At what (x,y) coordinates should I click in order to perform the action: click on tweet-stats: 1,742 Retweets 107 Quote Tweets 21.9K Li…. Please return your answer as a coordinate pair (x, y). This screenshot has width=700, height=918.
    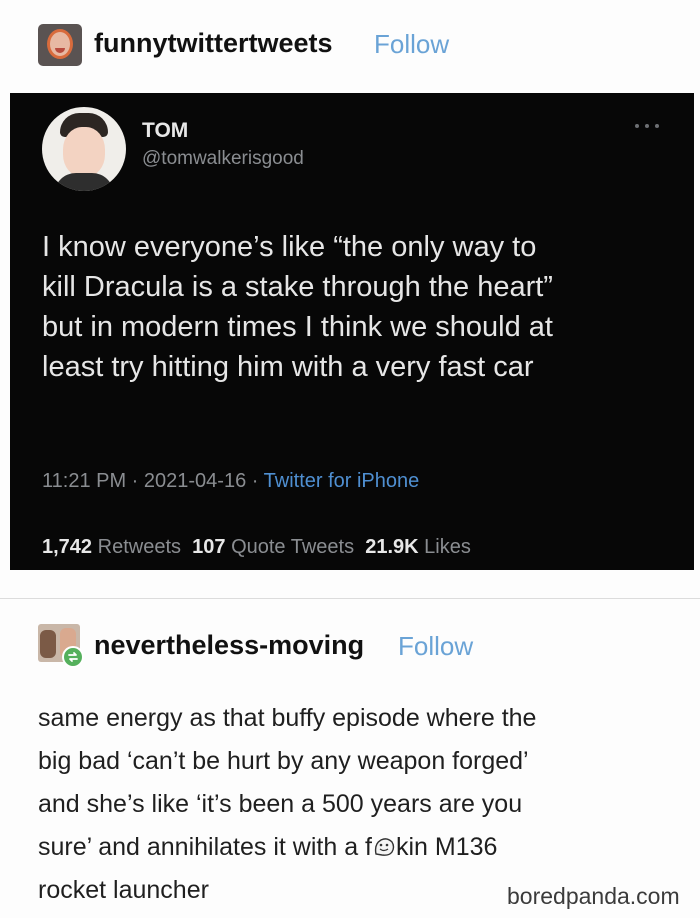
    Looking at the image, I should click on (256, 547).